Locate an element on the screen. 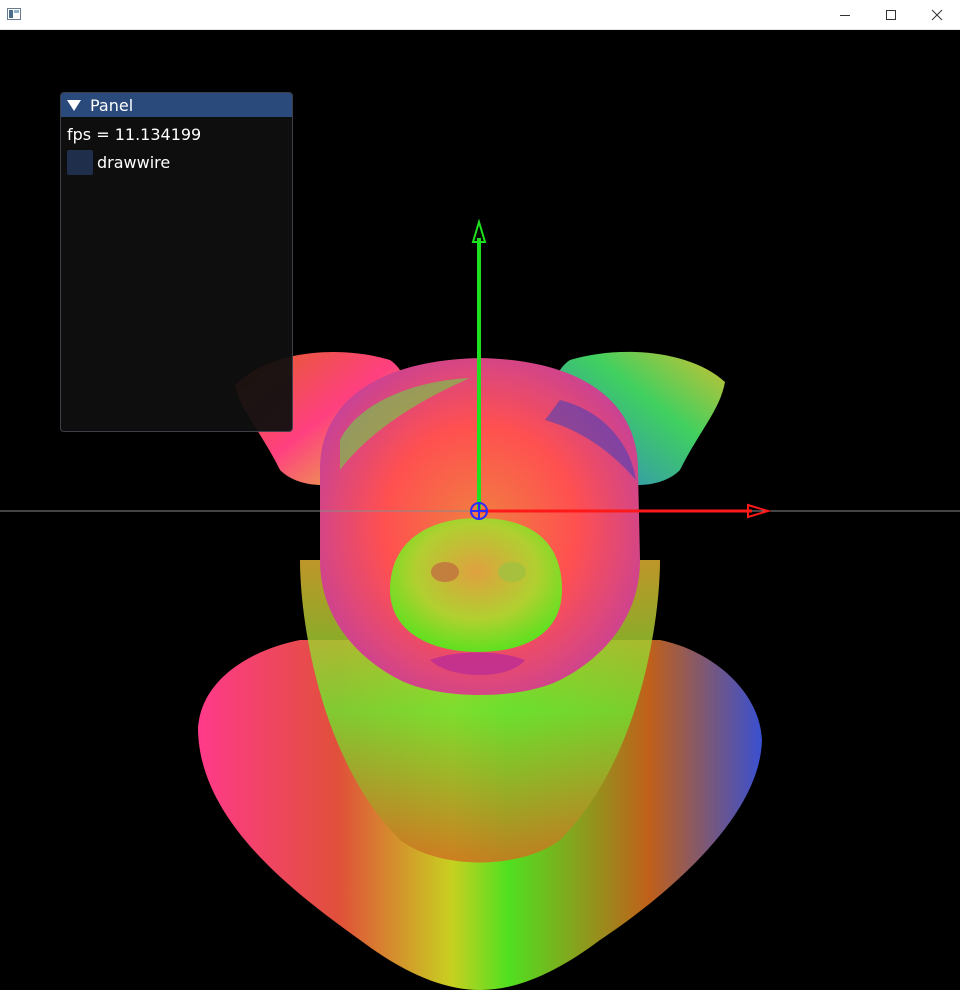 The height and width of the screenshot is (990, 960). panel-titlebar: Panel is located at coordinates (176, 105).